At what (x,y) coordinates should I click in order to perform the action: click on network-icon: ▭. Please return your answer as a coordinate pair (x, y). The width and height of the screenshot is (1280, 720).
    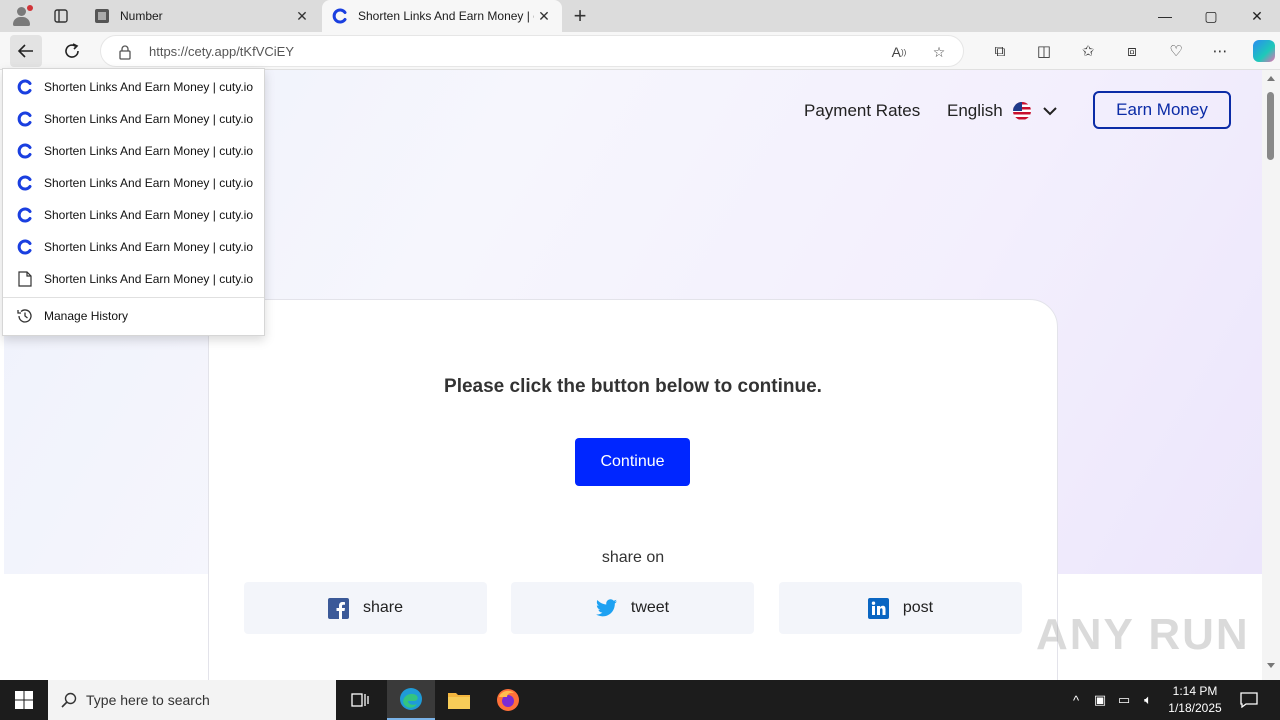
    Looking at the image, I should click on (1124, 700).